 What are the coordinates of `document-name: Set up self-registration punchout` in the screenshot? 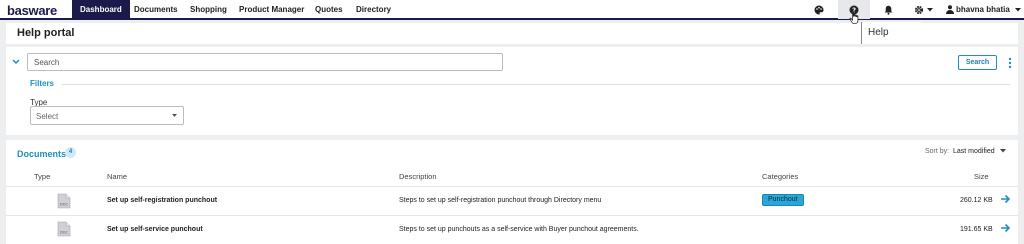 It's located at (162, 200).